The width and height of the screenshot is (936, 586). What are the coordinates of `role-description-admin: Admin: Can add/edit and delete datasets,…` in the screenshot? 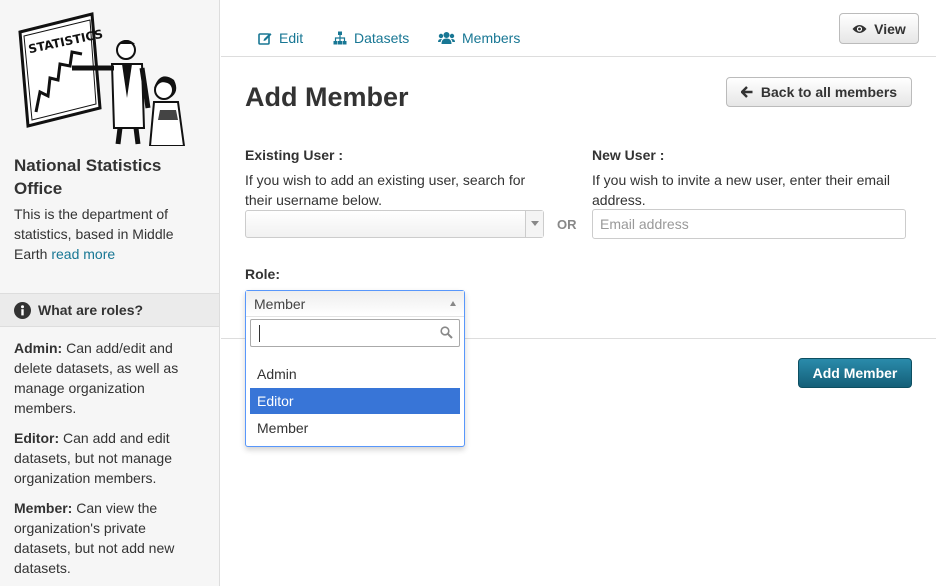 It's located at (109, 378).